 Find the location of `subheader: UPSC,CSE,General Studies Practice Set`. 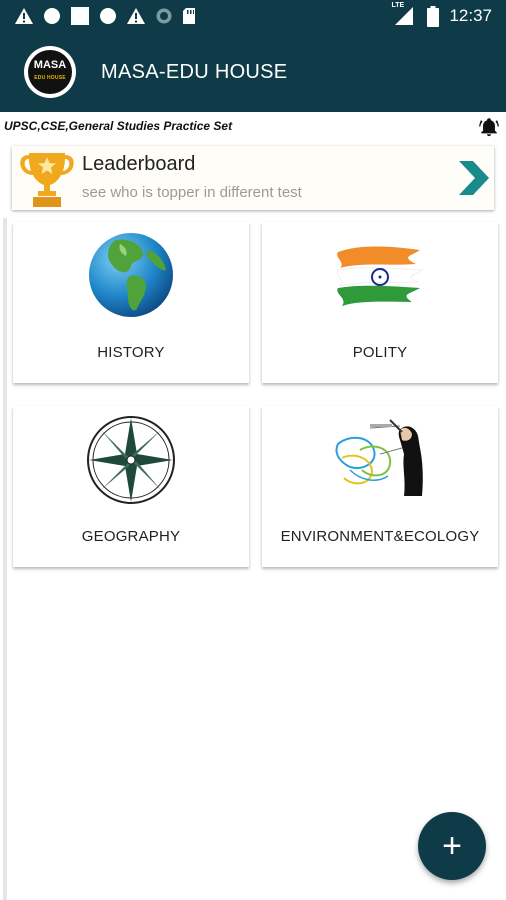

subheader: UPSC,CSE,General Studies Practice Set is located at coordinates (253, 126).